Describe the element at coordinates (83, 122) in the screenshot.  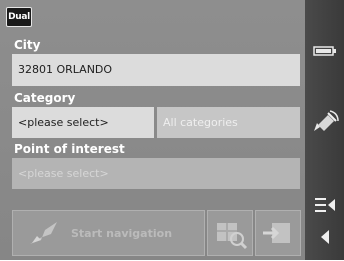
I see `category-select: <please select>` at that location.